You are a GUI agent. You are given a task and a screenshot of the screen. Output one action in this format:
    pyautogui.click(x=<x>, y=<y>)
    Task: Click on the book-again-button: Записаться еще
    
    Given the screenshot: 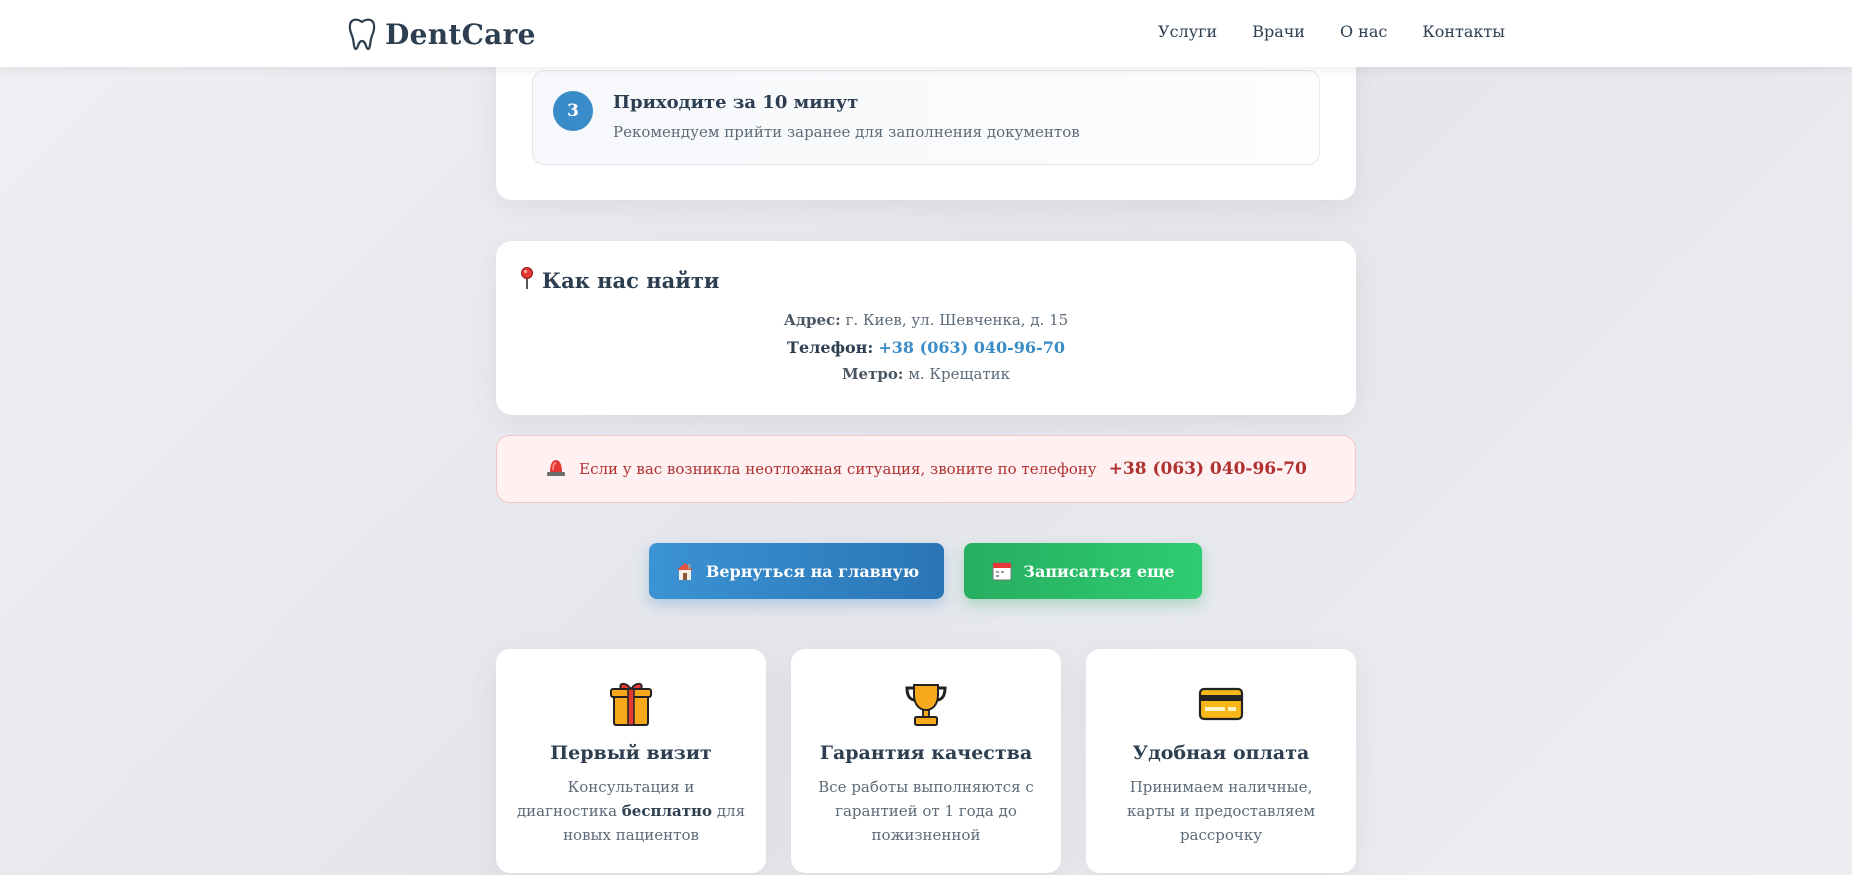 What is the action you would take?
    pyautogui.click(x=1083, y=571)
    